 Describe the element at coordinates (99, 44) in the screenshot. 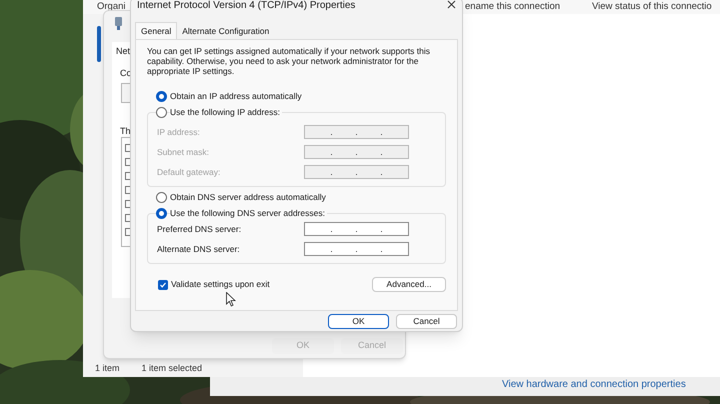

I see `sidebar-marker` at that location.